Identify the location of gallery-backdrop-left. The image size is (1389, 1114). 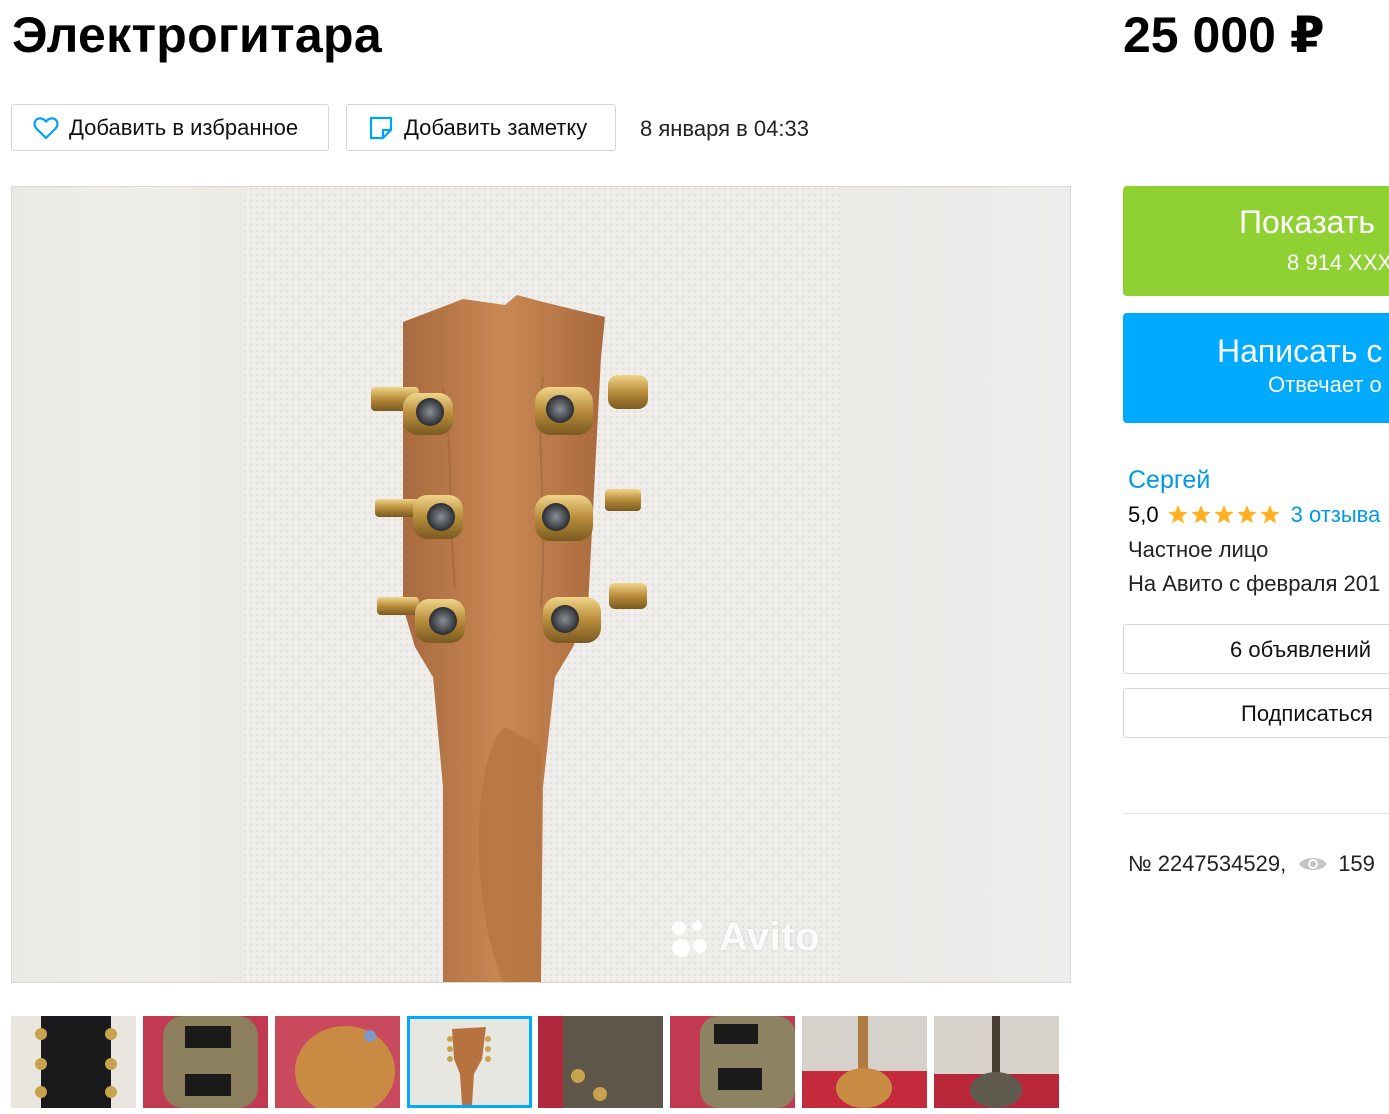
(128, 584).